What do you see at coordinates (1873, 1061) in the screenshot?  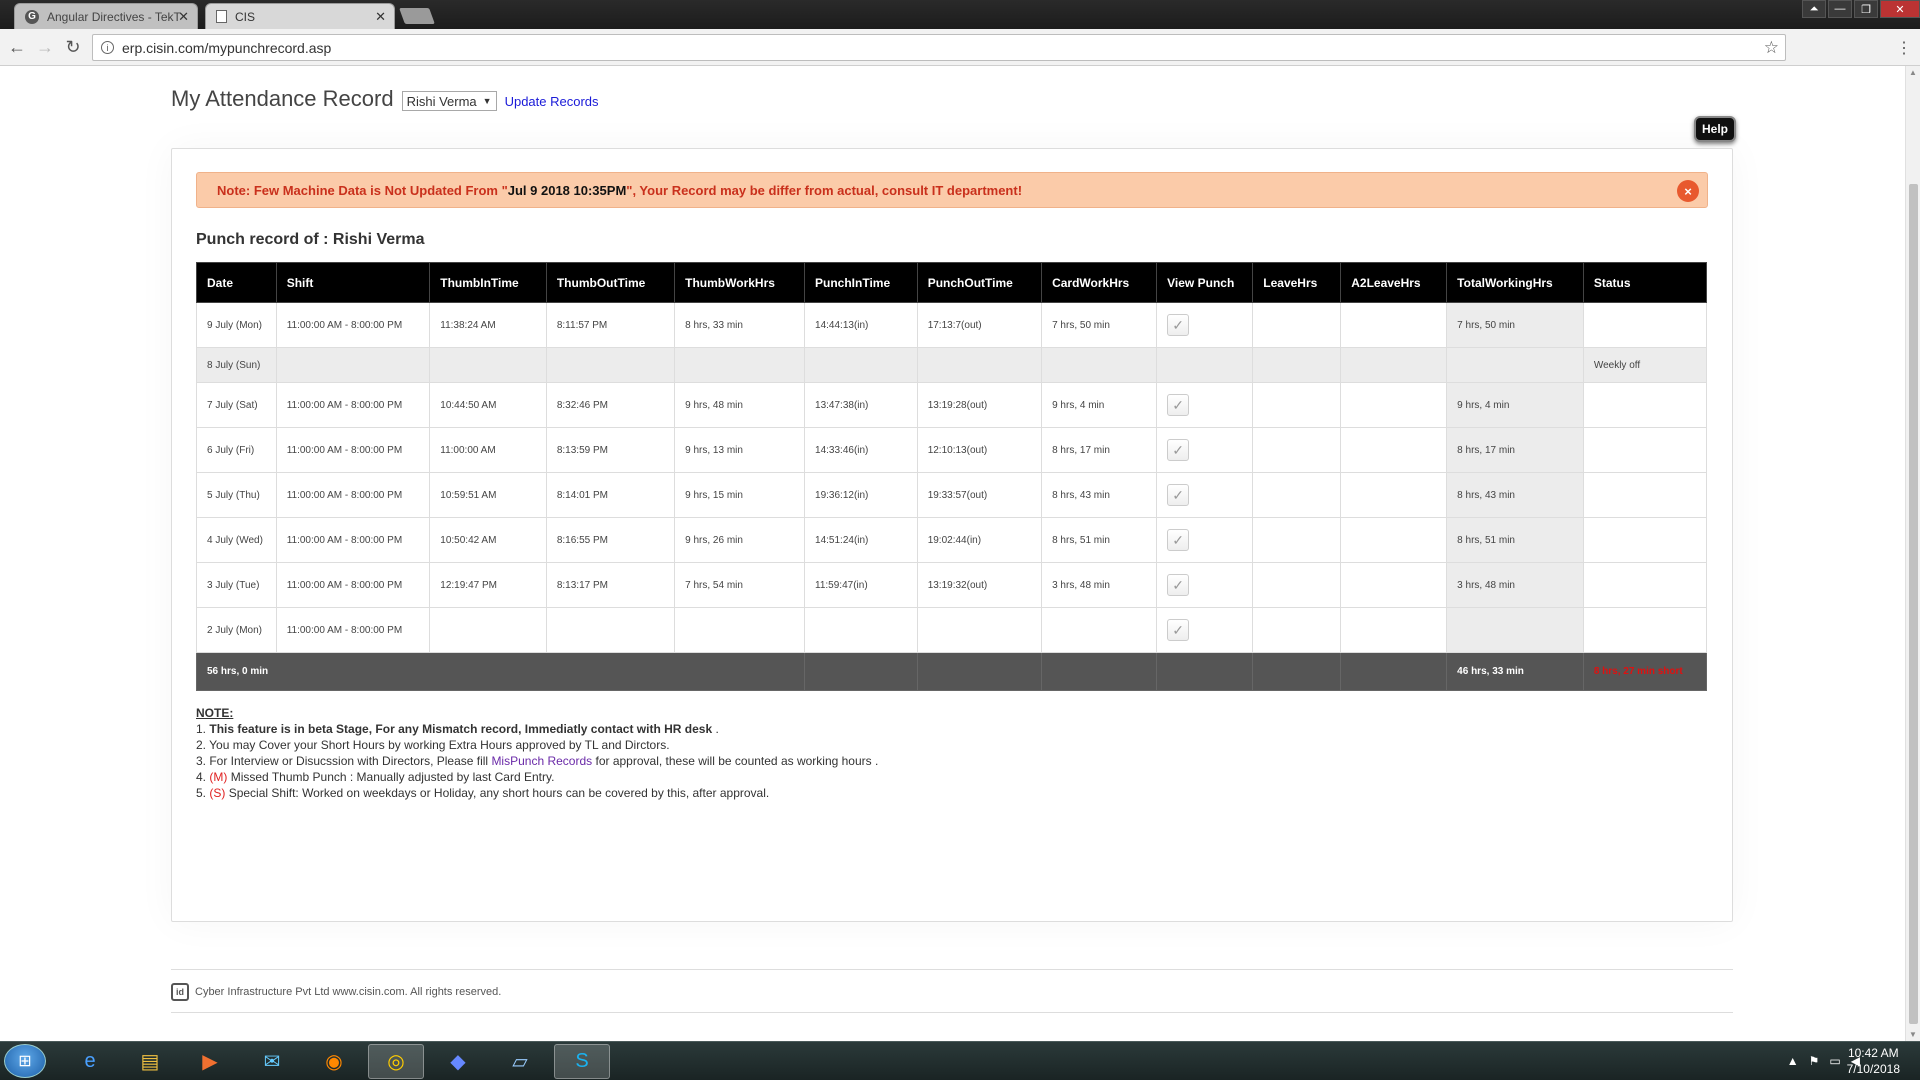 I see `system-clock: 10:42 AM 7/10/2018` at bounding box center [1873, 1061].